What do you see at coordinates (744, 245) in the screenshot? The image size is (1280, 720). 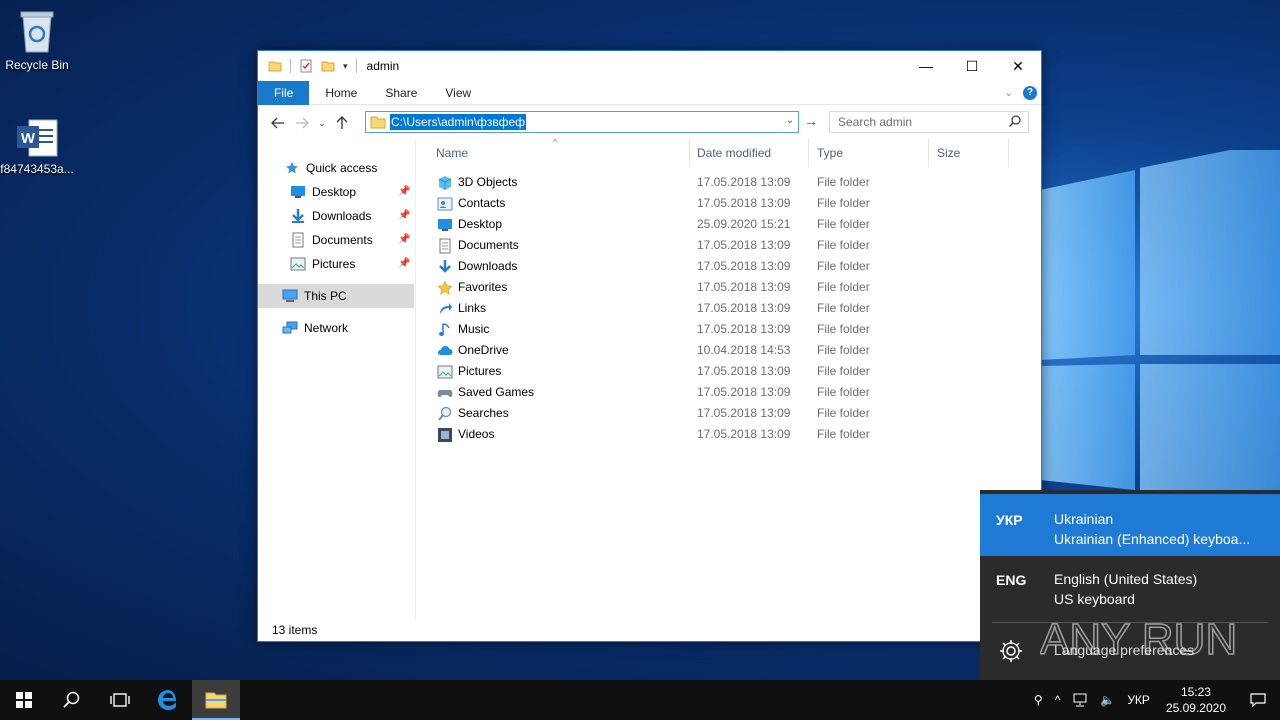 I see `file-date-modified: 17.05.2018 13:09` at bounding box center [744, 245].